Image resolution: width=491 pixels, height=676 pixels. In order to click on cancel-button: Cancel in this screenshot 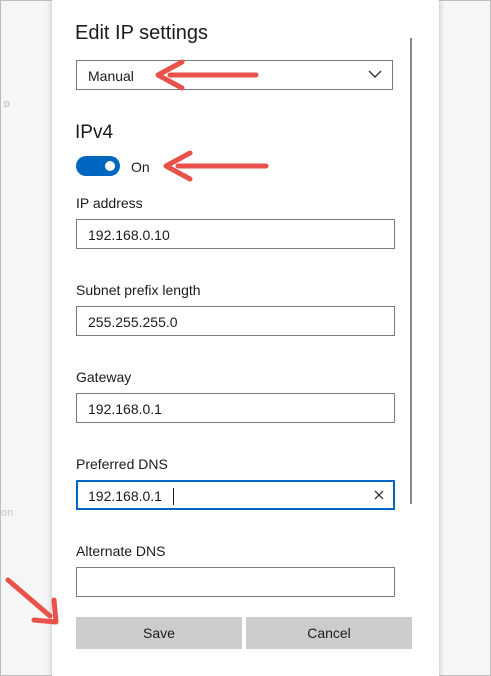, I will do `click(329, 633)`.